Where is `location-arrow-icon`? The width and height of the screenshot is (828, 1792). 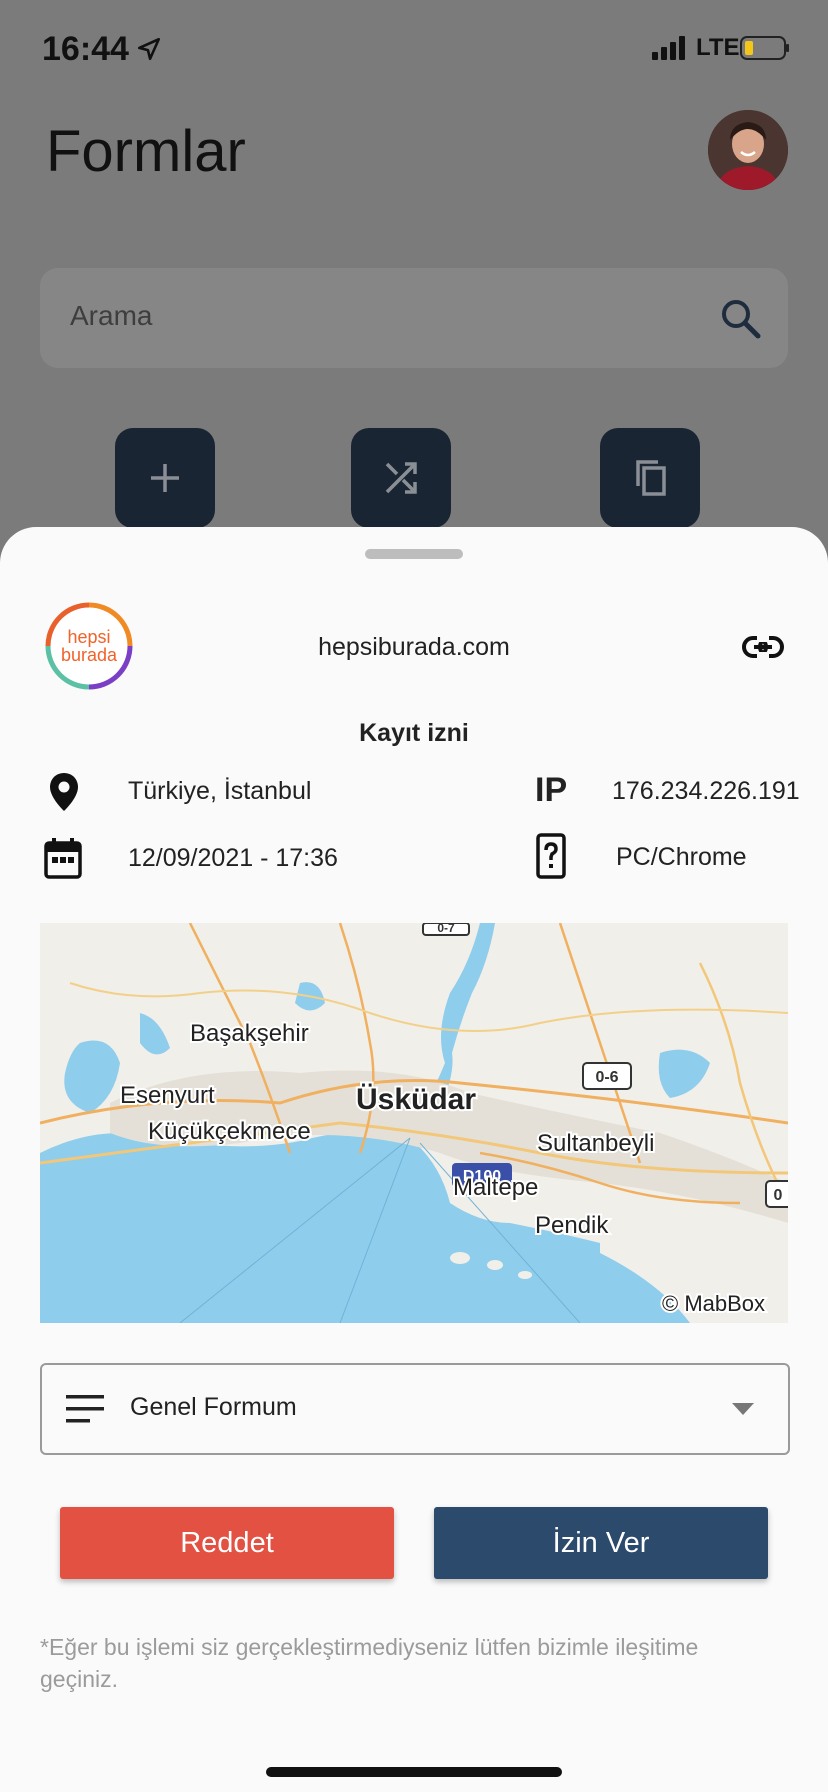 location-arrow-icon is located at coordinates (149, 49).